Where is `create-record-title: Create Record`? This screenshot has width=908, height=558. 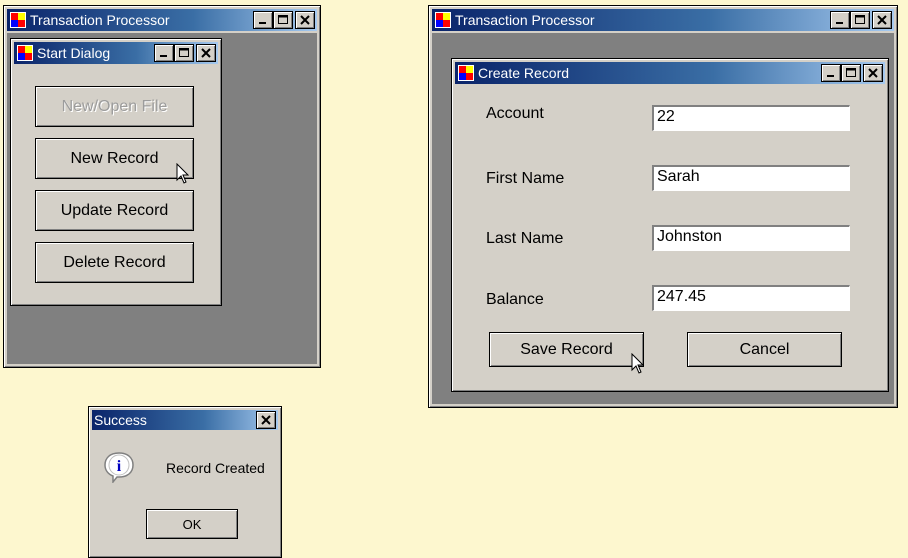
create-record-title: Create Record is located at coordinates (524, 73).